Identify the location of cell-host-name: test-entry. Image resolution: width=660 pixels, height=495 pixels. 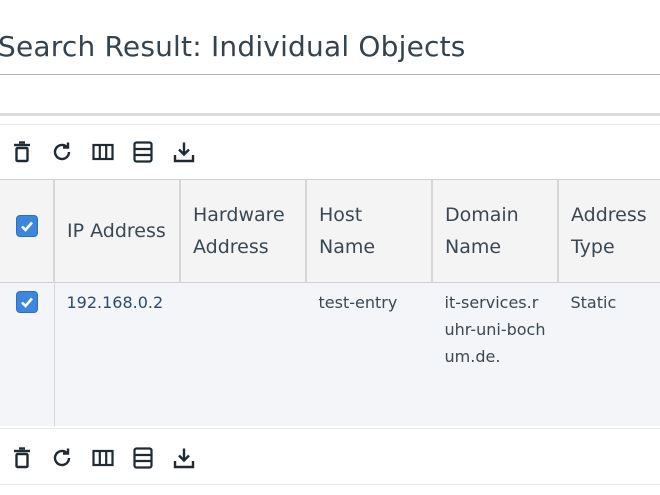
(369, 354).